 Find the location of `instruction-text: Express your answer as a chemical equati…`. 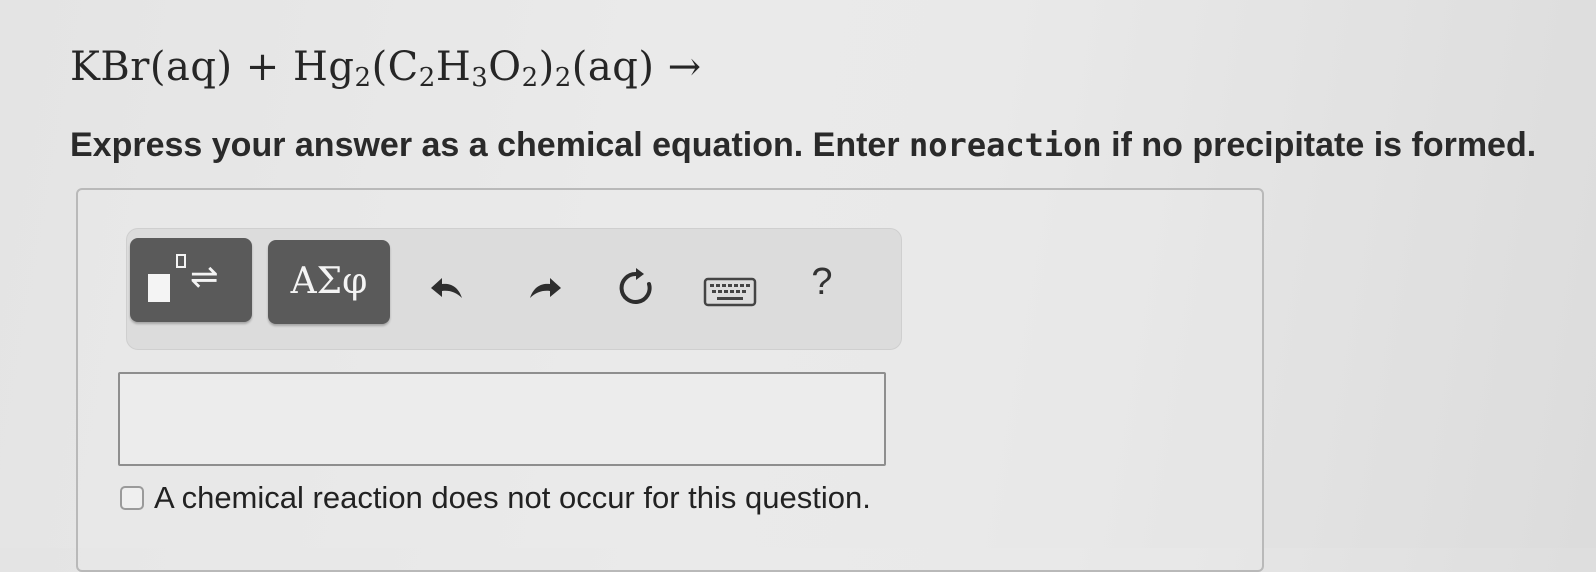

instruction-text: Express your answer as a chemical equati… is located at coordinates (803, 145).